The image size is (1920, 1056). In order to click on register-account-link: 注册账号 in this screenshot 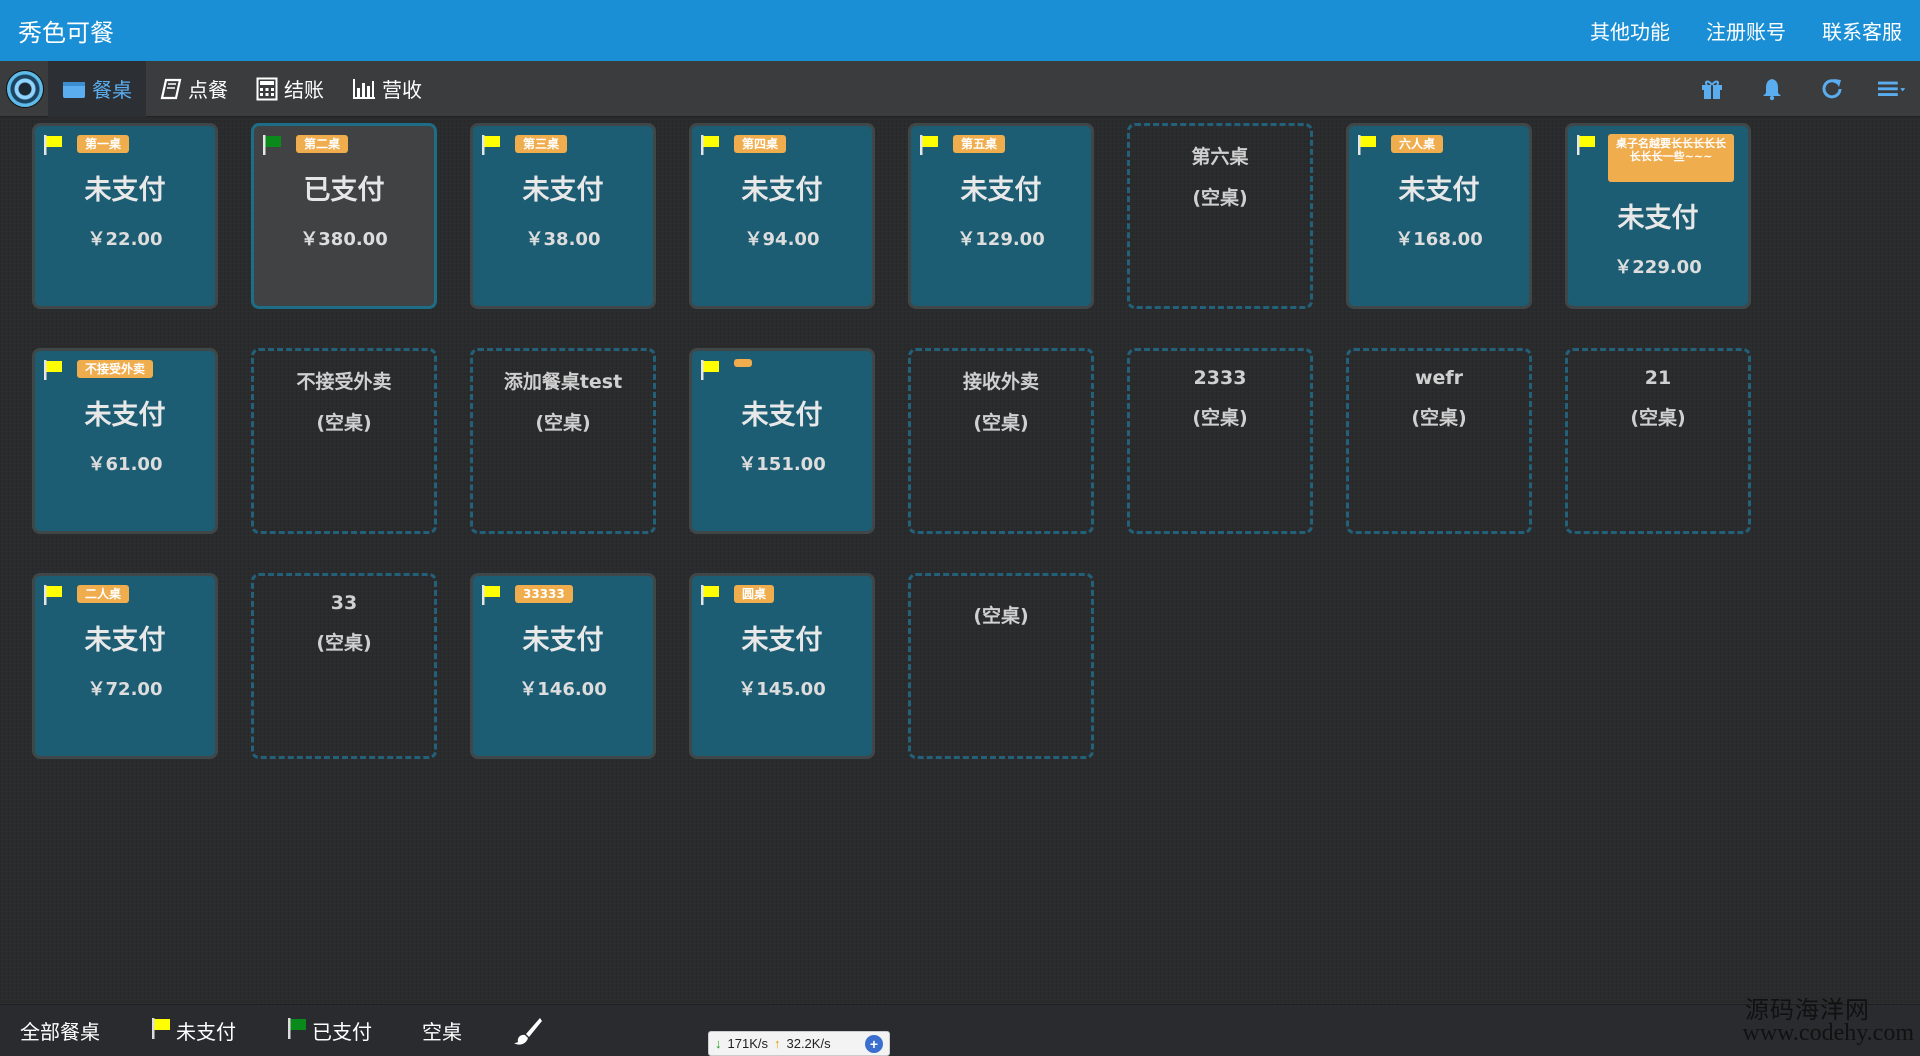, I will do `click(1746, 30)`.